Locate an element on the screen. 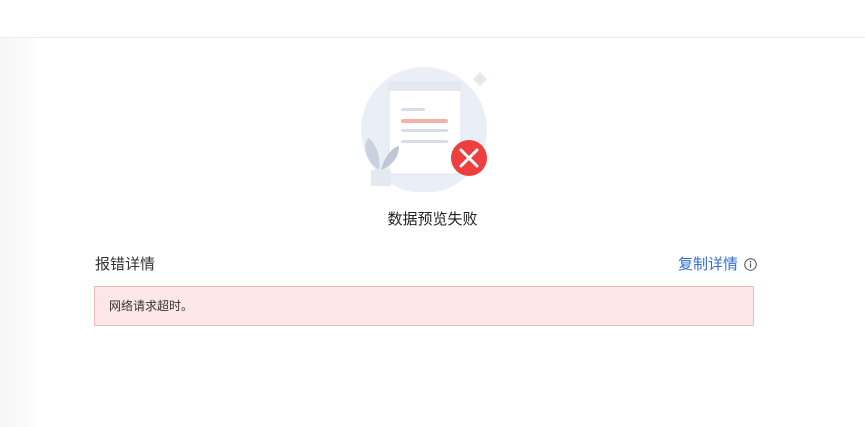 This screenshot has width=865, height=427. error-details-label: 报错详情 is located at coordinates (125, 264).